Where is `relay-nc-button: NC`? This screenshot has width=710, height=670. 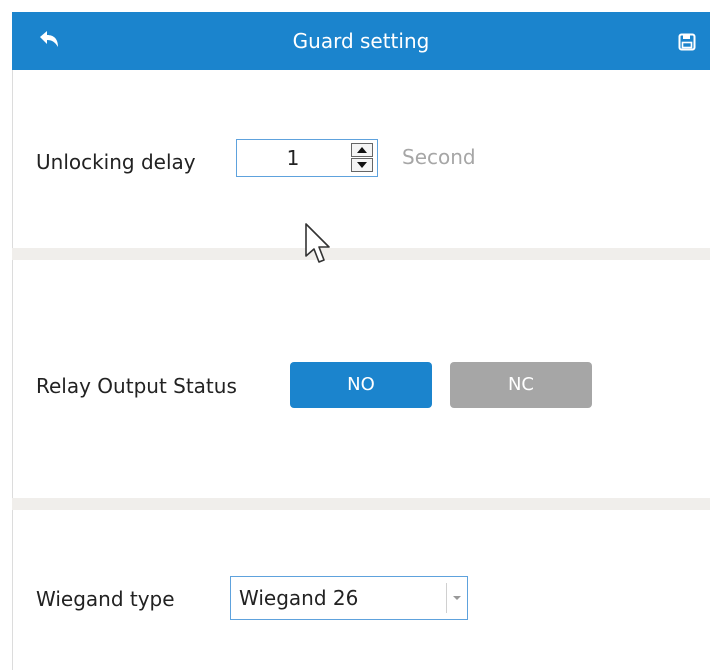 relay-nc-button: NC is located at coordinates (521, 385).